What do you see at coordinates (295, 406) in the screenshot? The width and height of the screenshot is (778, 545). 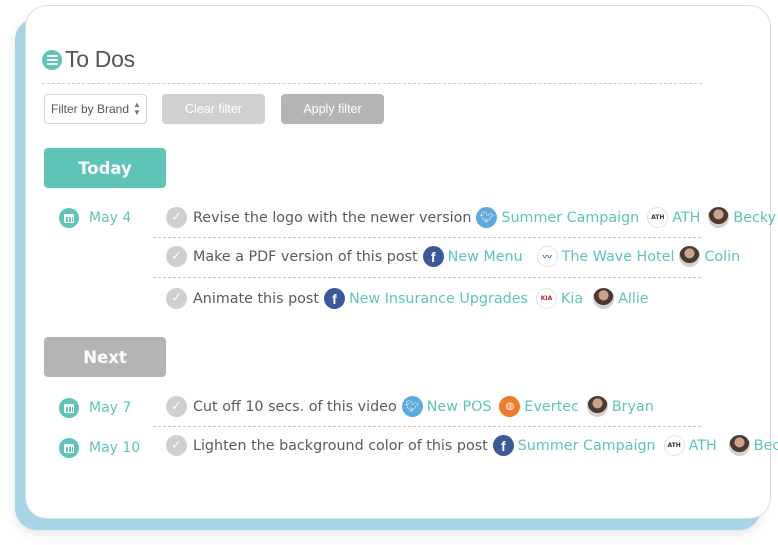 I see `task-text: Cut off 10 secs. of this video` at bounding box center [295, 406].